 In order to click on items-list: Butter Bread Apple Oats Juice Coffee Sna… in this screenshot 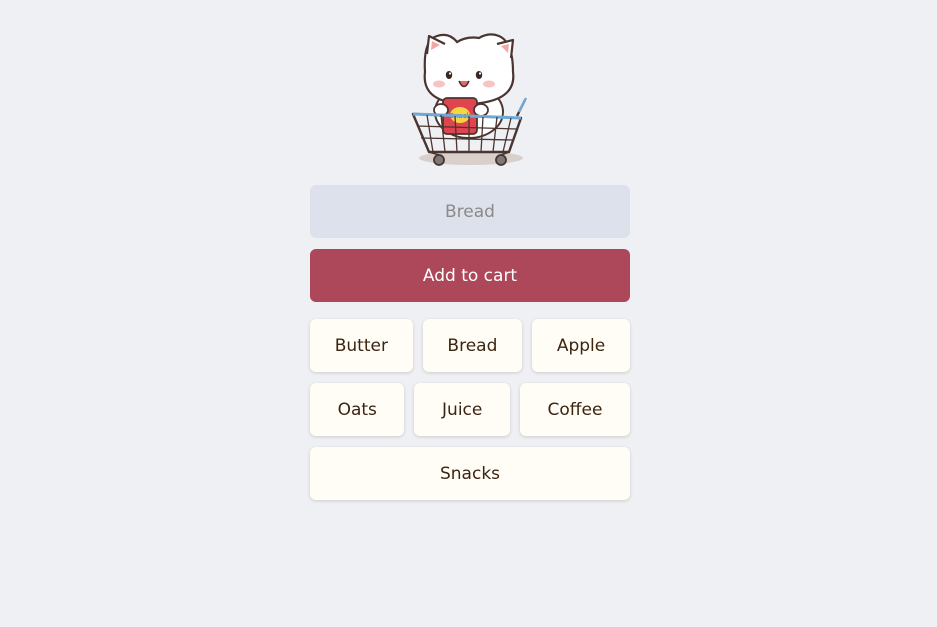, I will do `click(470, 409)`.